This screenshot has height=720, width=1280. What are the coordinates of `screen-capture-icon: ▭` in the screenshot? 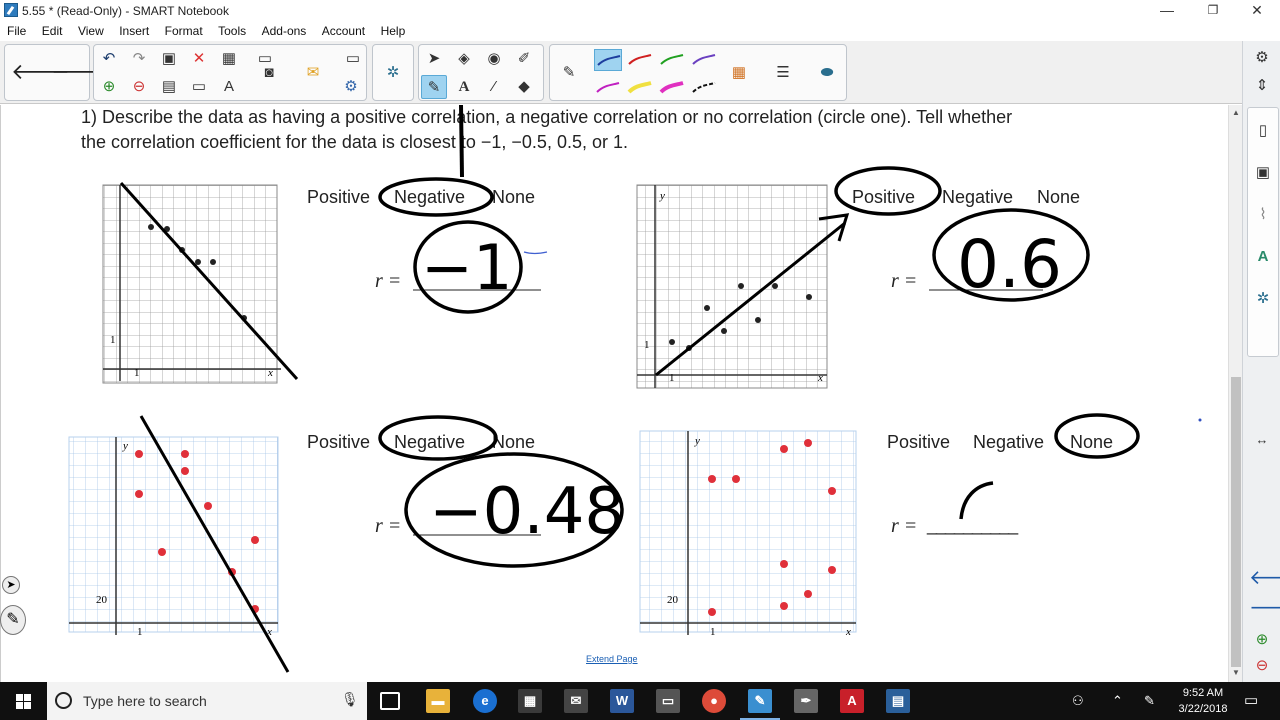 It's located at (353, 59).